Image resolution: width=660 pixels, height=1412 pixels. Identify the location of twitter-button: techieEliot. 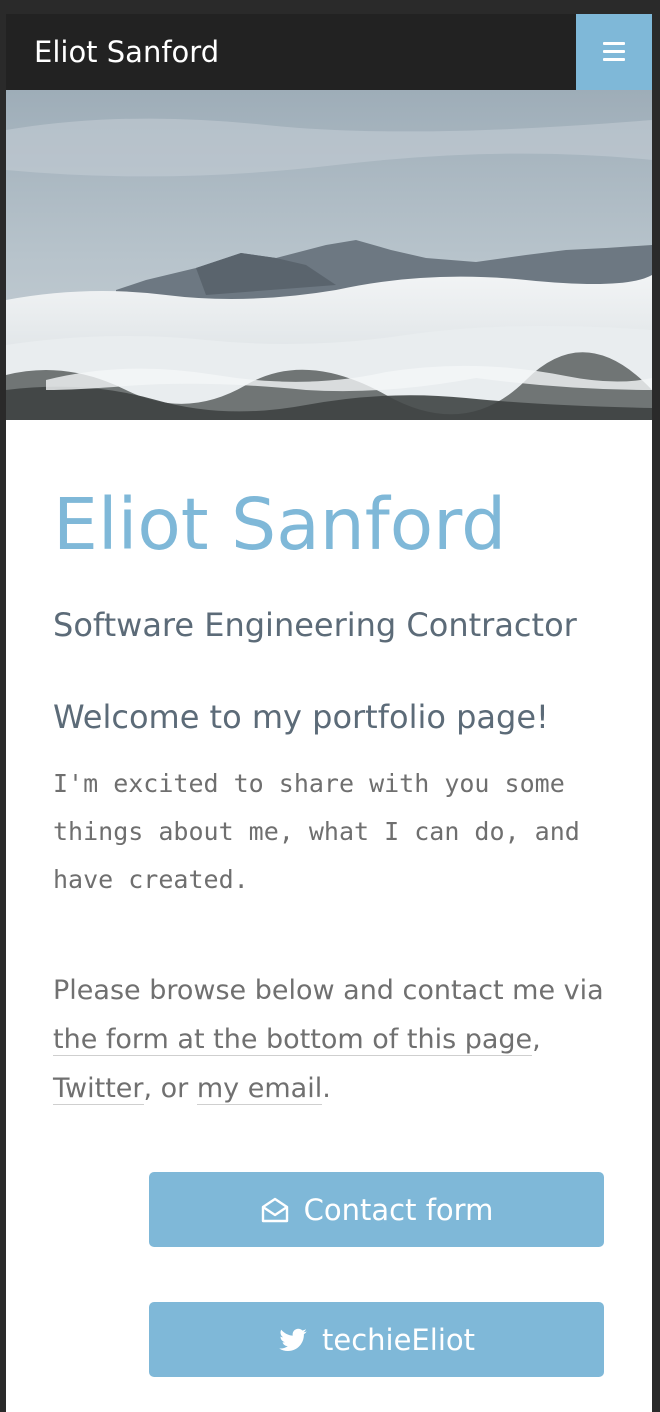
(376, 1339).